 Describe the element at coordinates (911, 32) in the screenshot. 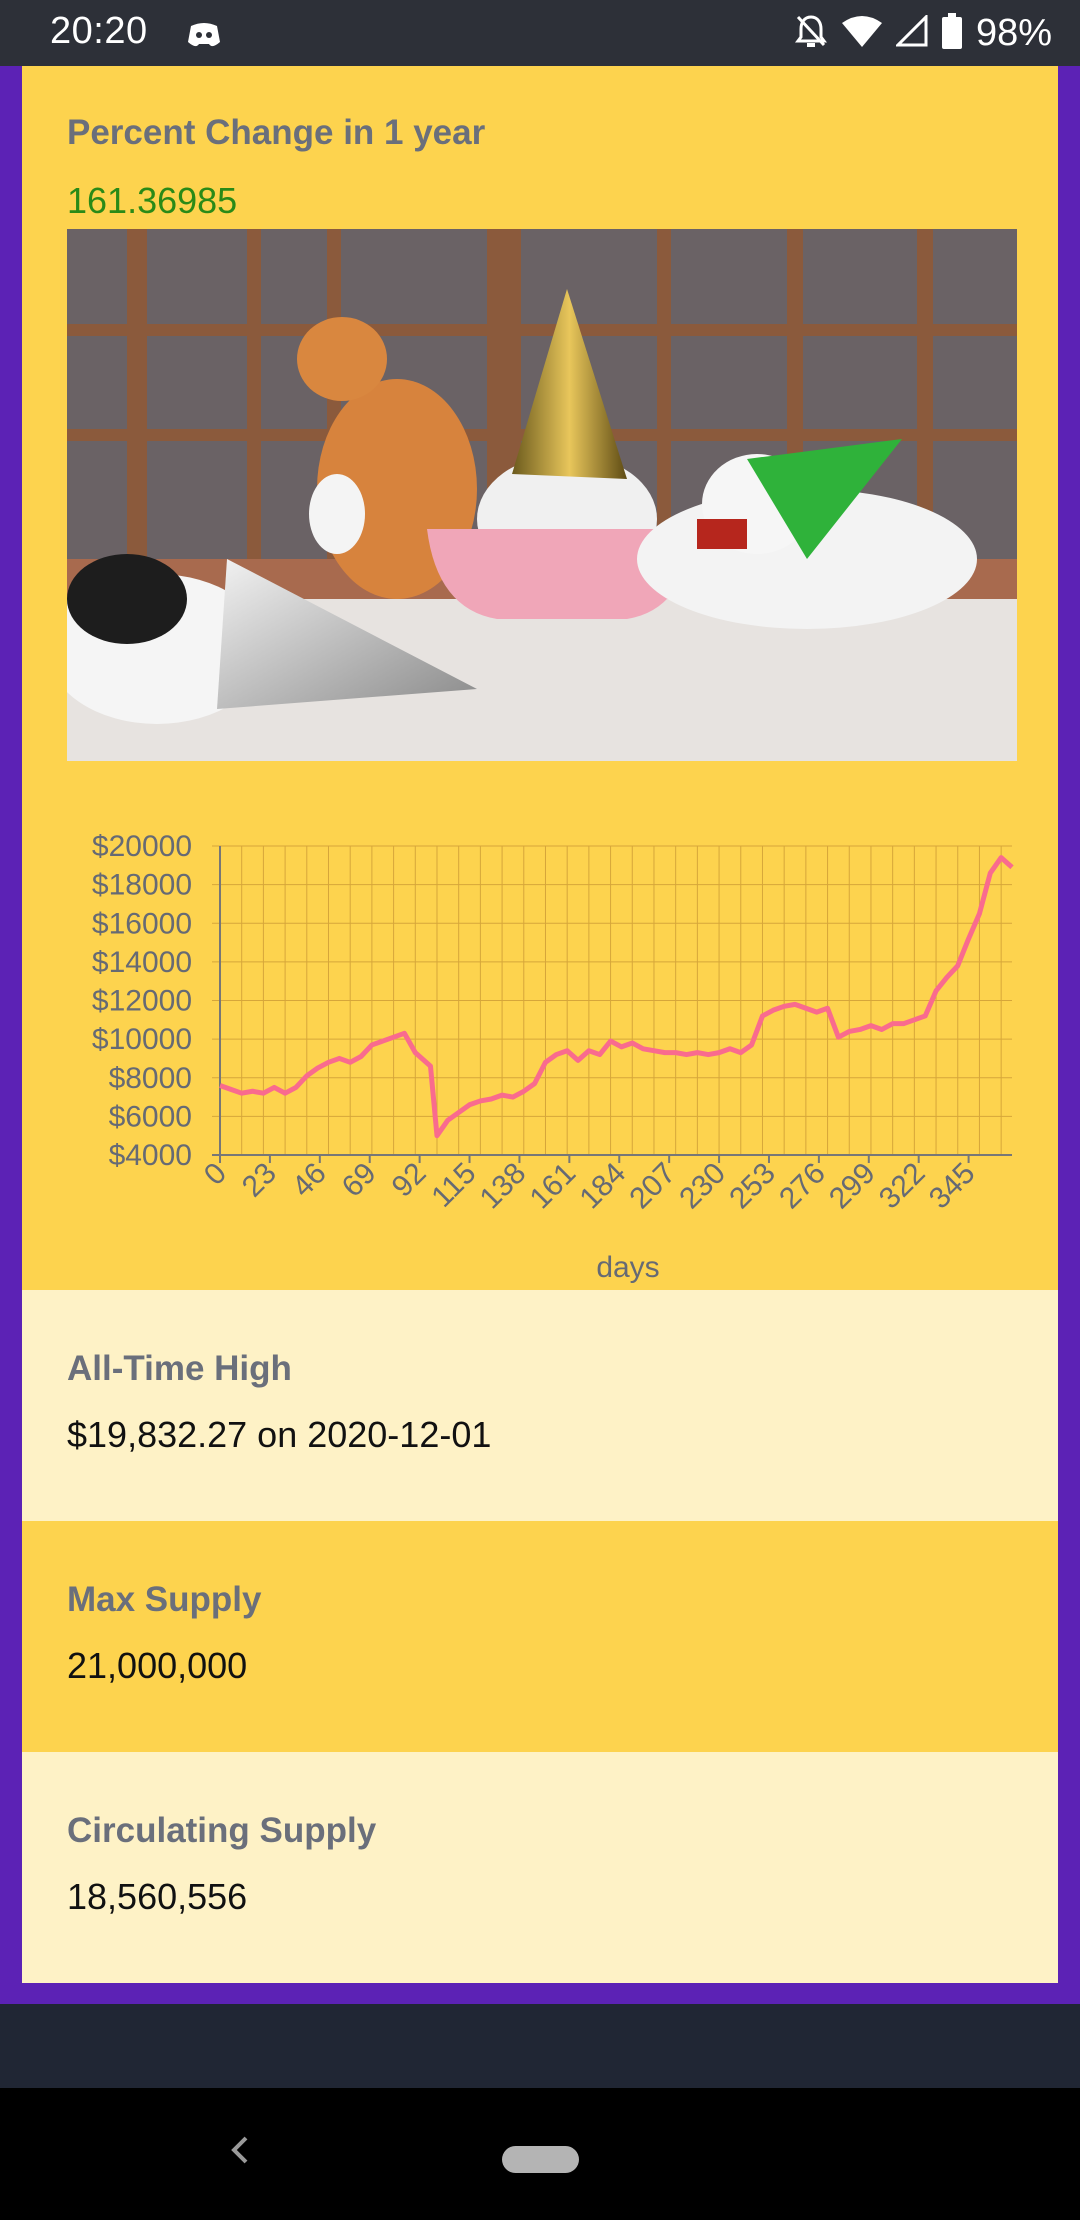

I see `signal-icon` at that location.